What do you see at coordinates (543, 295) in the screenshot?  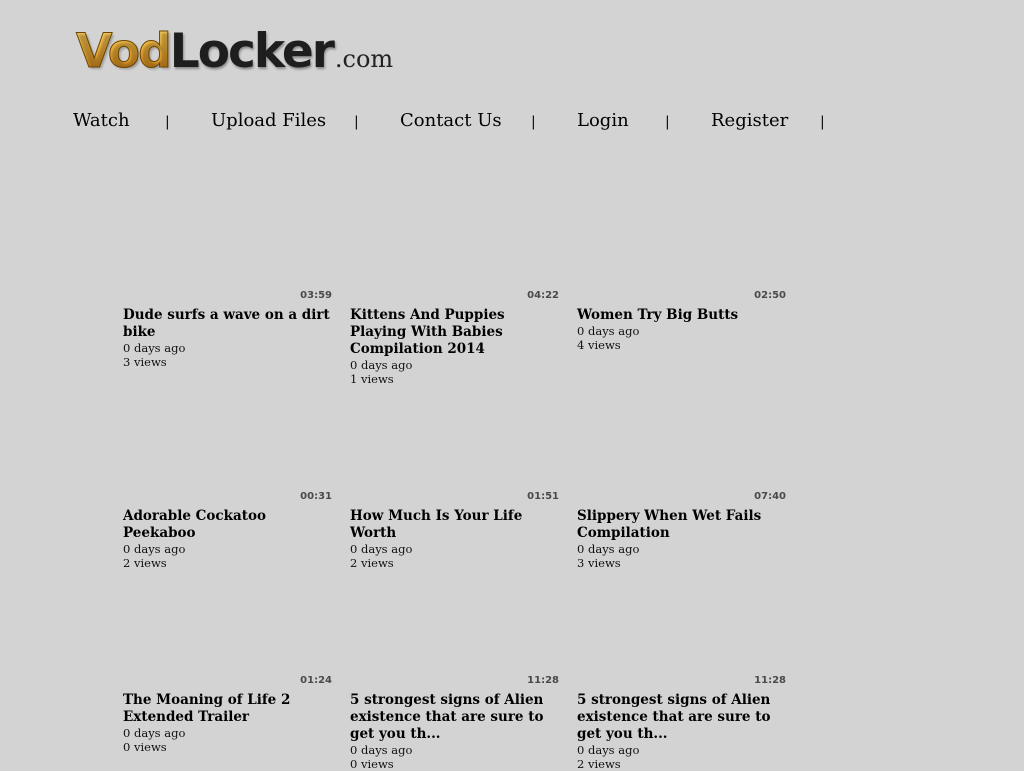 I see `video-duration: 04:22` at bounding box center [543, 295].